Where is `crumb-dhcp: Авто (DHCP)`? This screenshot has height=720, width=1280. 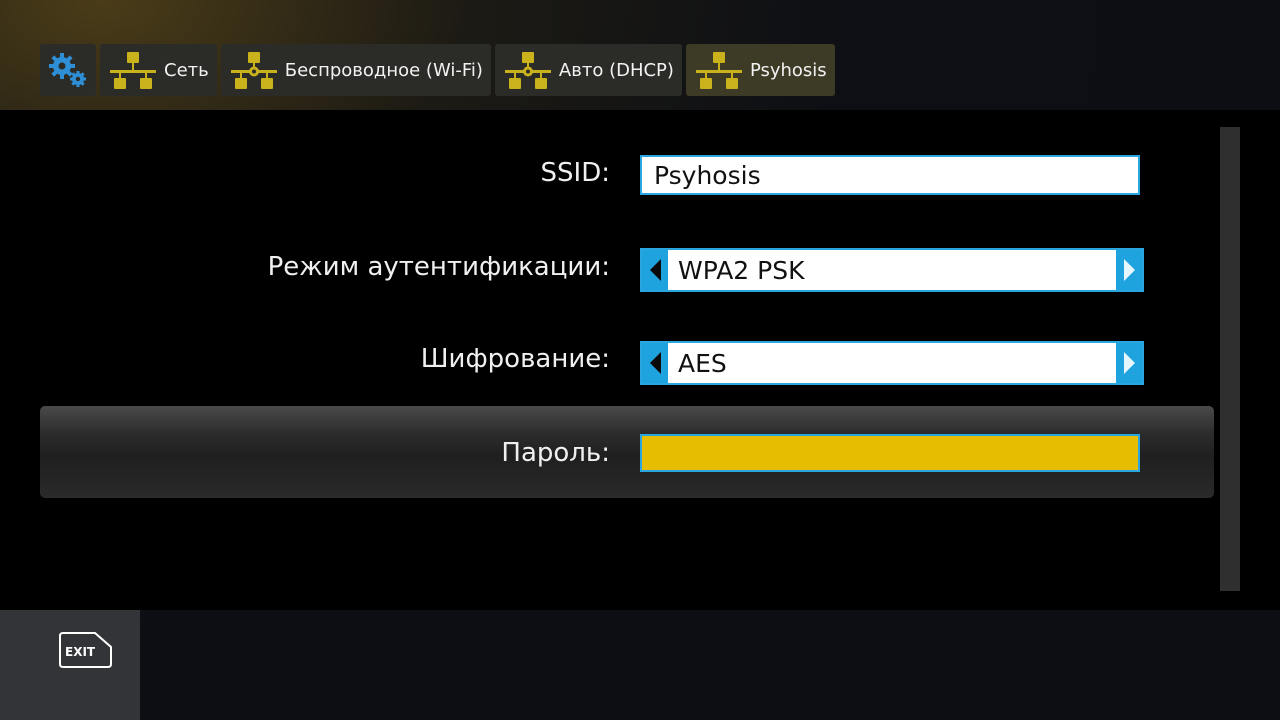 crumb-dhcp: Авто (DHCP) is located at coordinates (588, 70).